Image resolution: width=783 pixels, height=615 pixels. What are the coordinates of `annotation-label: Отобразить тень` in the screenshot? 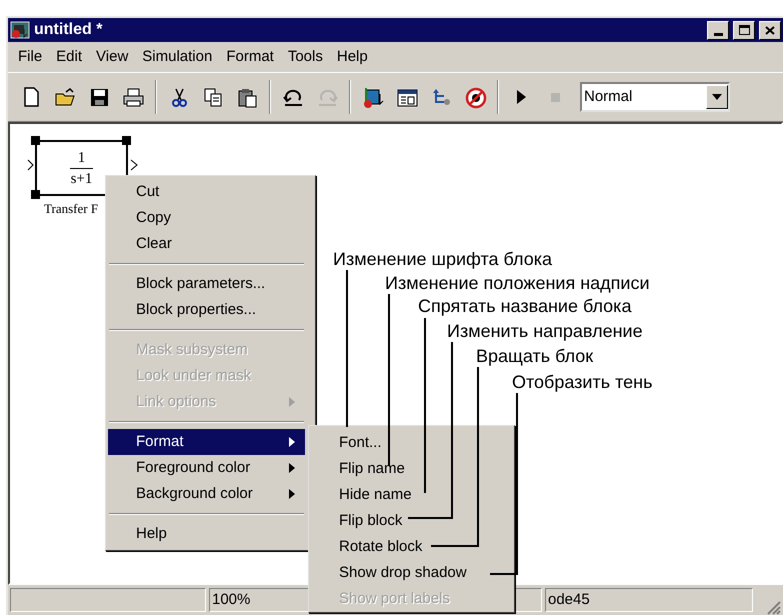 It's located at (582, 382).